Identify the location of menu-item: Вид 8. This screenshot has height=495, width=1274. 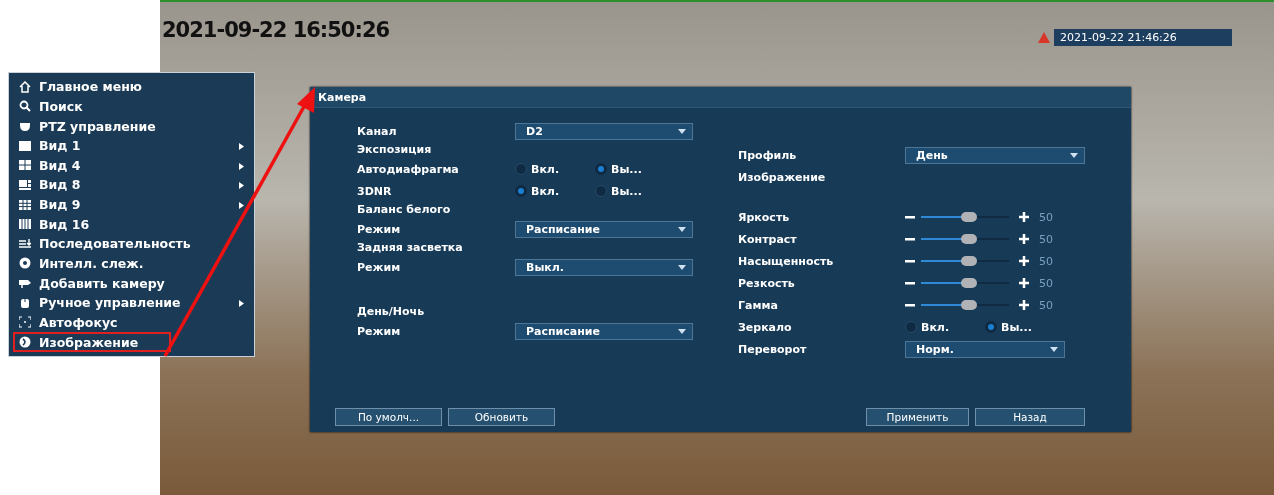
(131, 185).